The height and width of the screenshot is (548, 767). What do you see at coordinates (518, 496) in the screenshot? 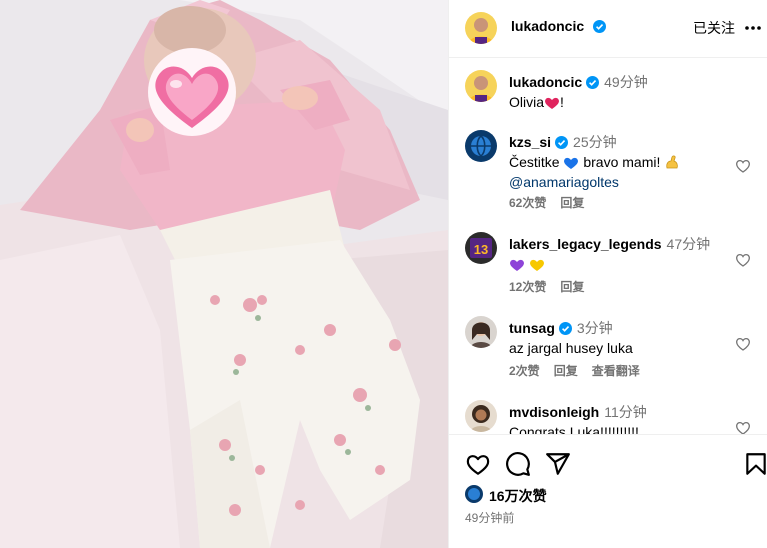
I see `like-count: 16万次赞` at bounding box center [518, 496].